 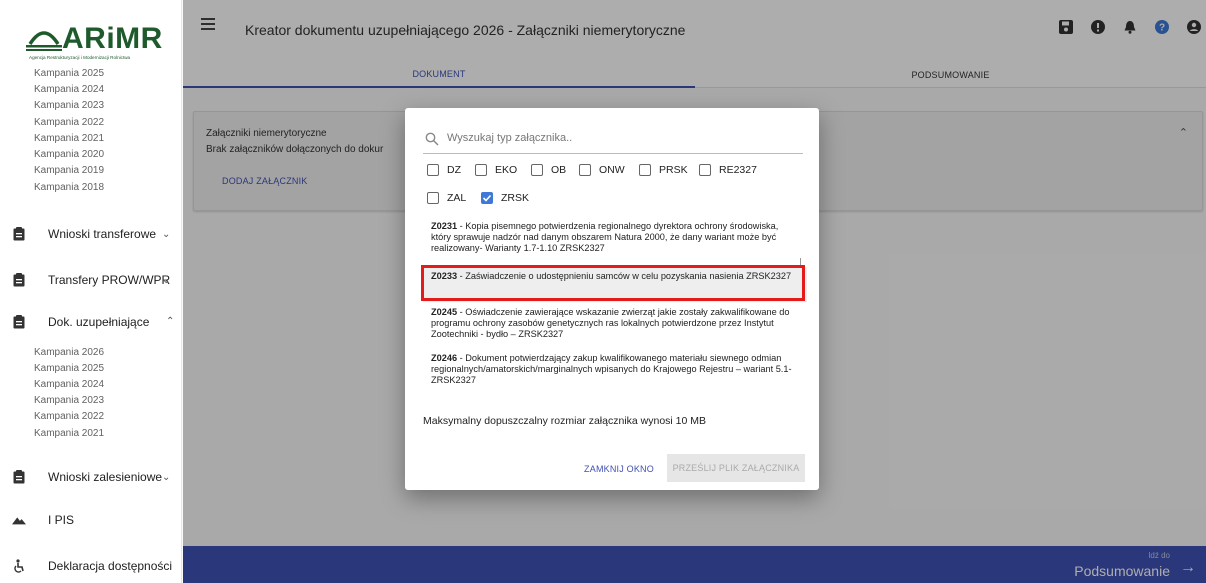 I want to click on logo-arch-icon, so click(x=44, y=41).